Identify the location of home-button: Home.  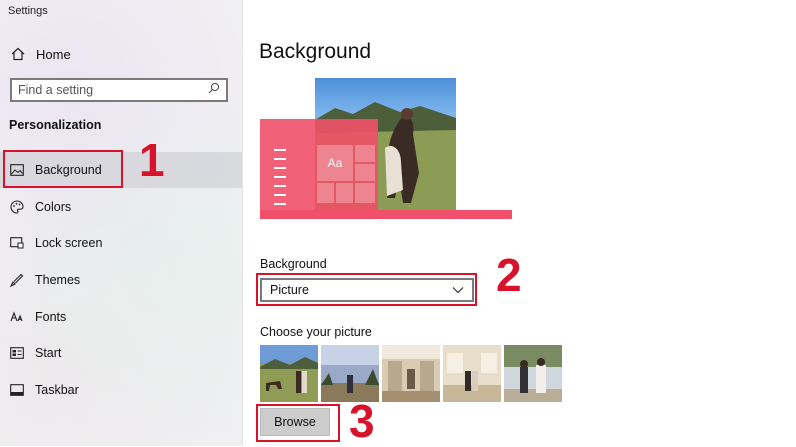
(40, 54).